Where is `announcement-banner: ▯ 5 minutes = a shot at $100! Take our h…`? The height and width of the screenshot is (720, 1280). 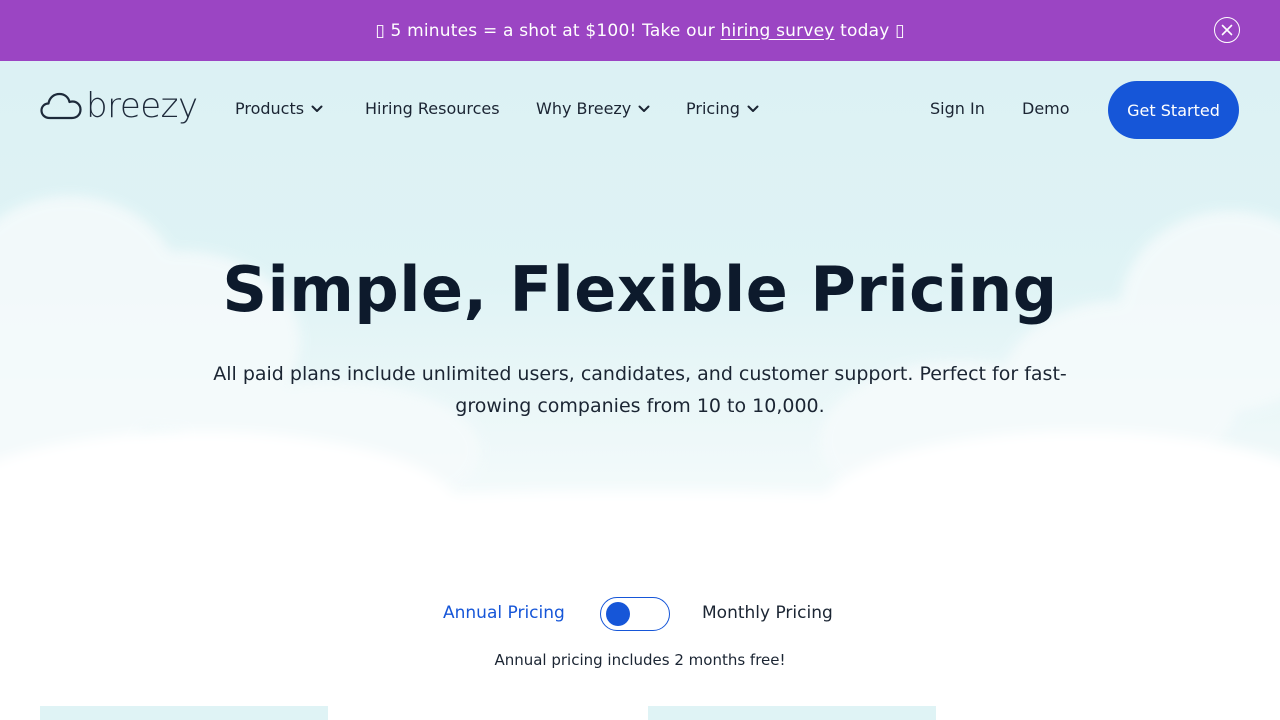 announcement-banner: ▯ 5 minutes = a shot at $100! Take our h… is located at coordinates (640, 30).